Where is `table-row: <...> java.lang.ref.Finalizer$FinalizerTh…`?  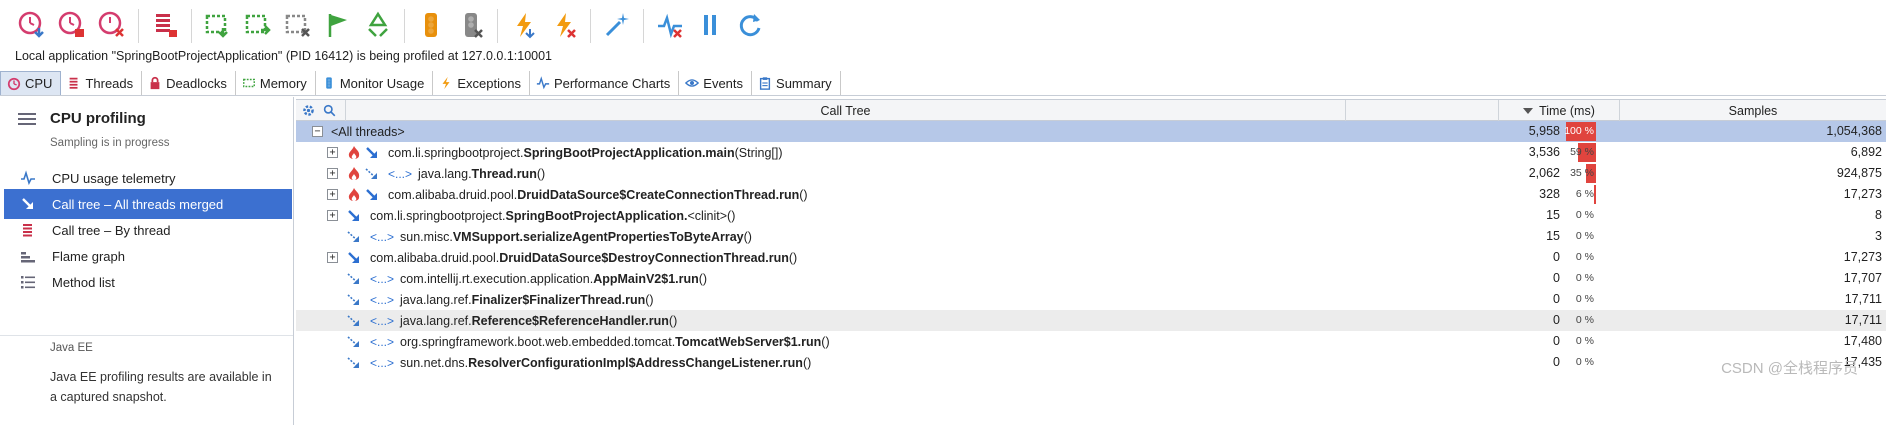
table-row: <...> java.lang.ref.Finalizer$FinalizerTh… is located at coordinates (1091, 299).